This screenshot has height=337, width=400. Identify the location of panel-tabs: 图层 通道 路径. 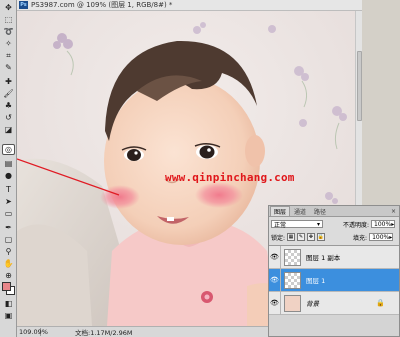
(334, 211).